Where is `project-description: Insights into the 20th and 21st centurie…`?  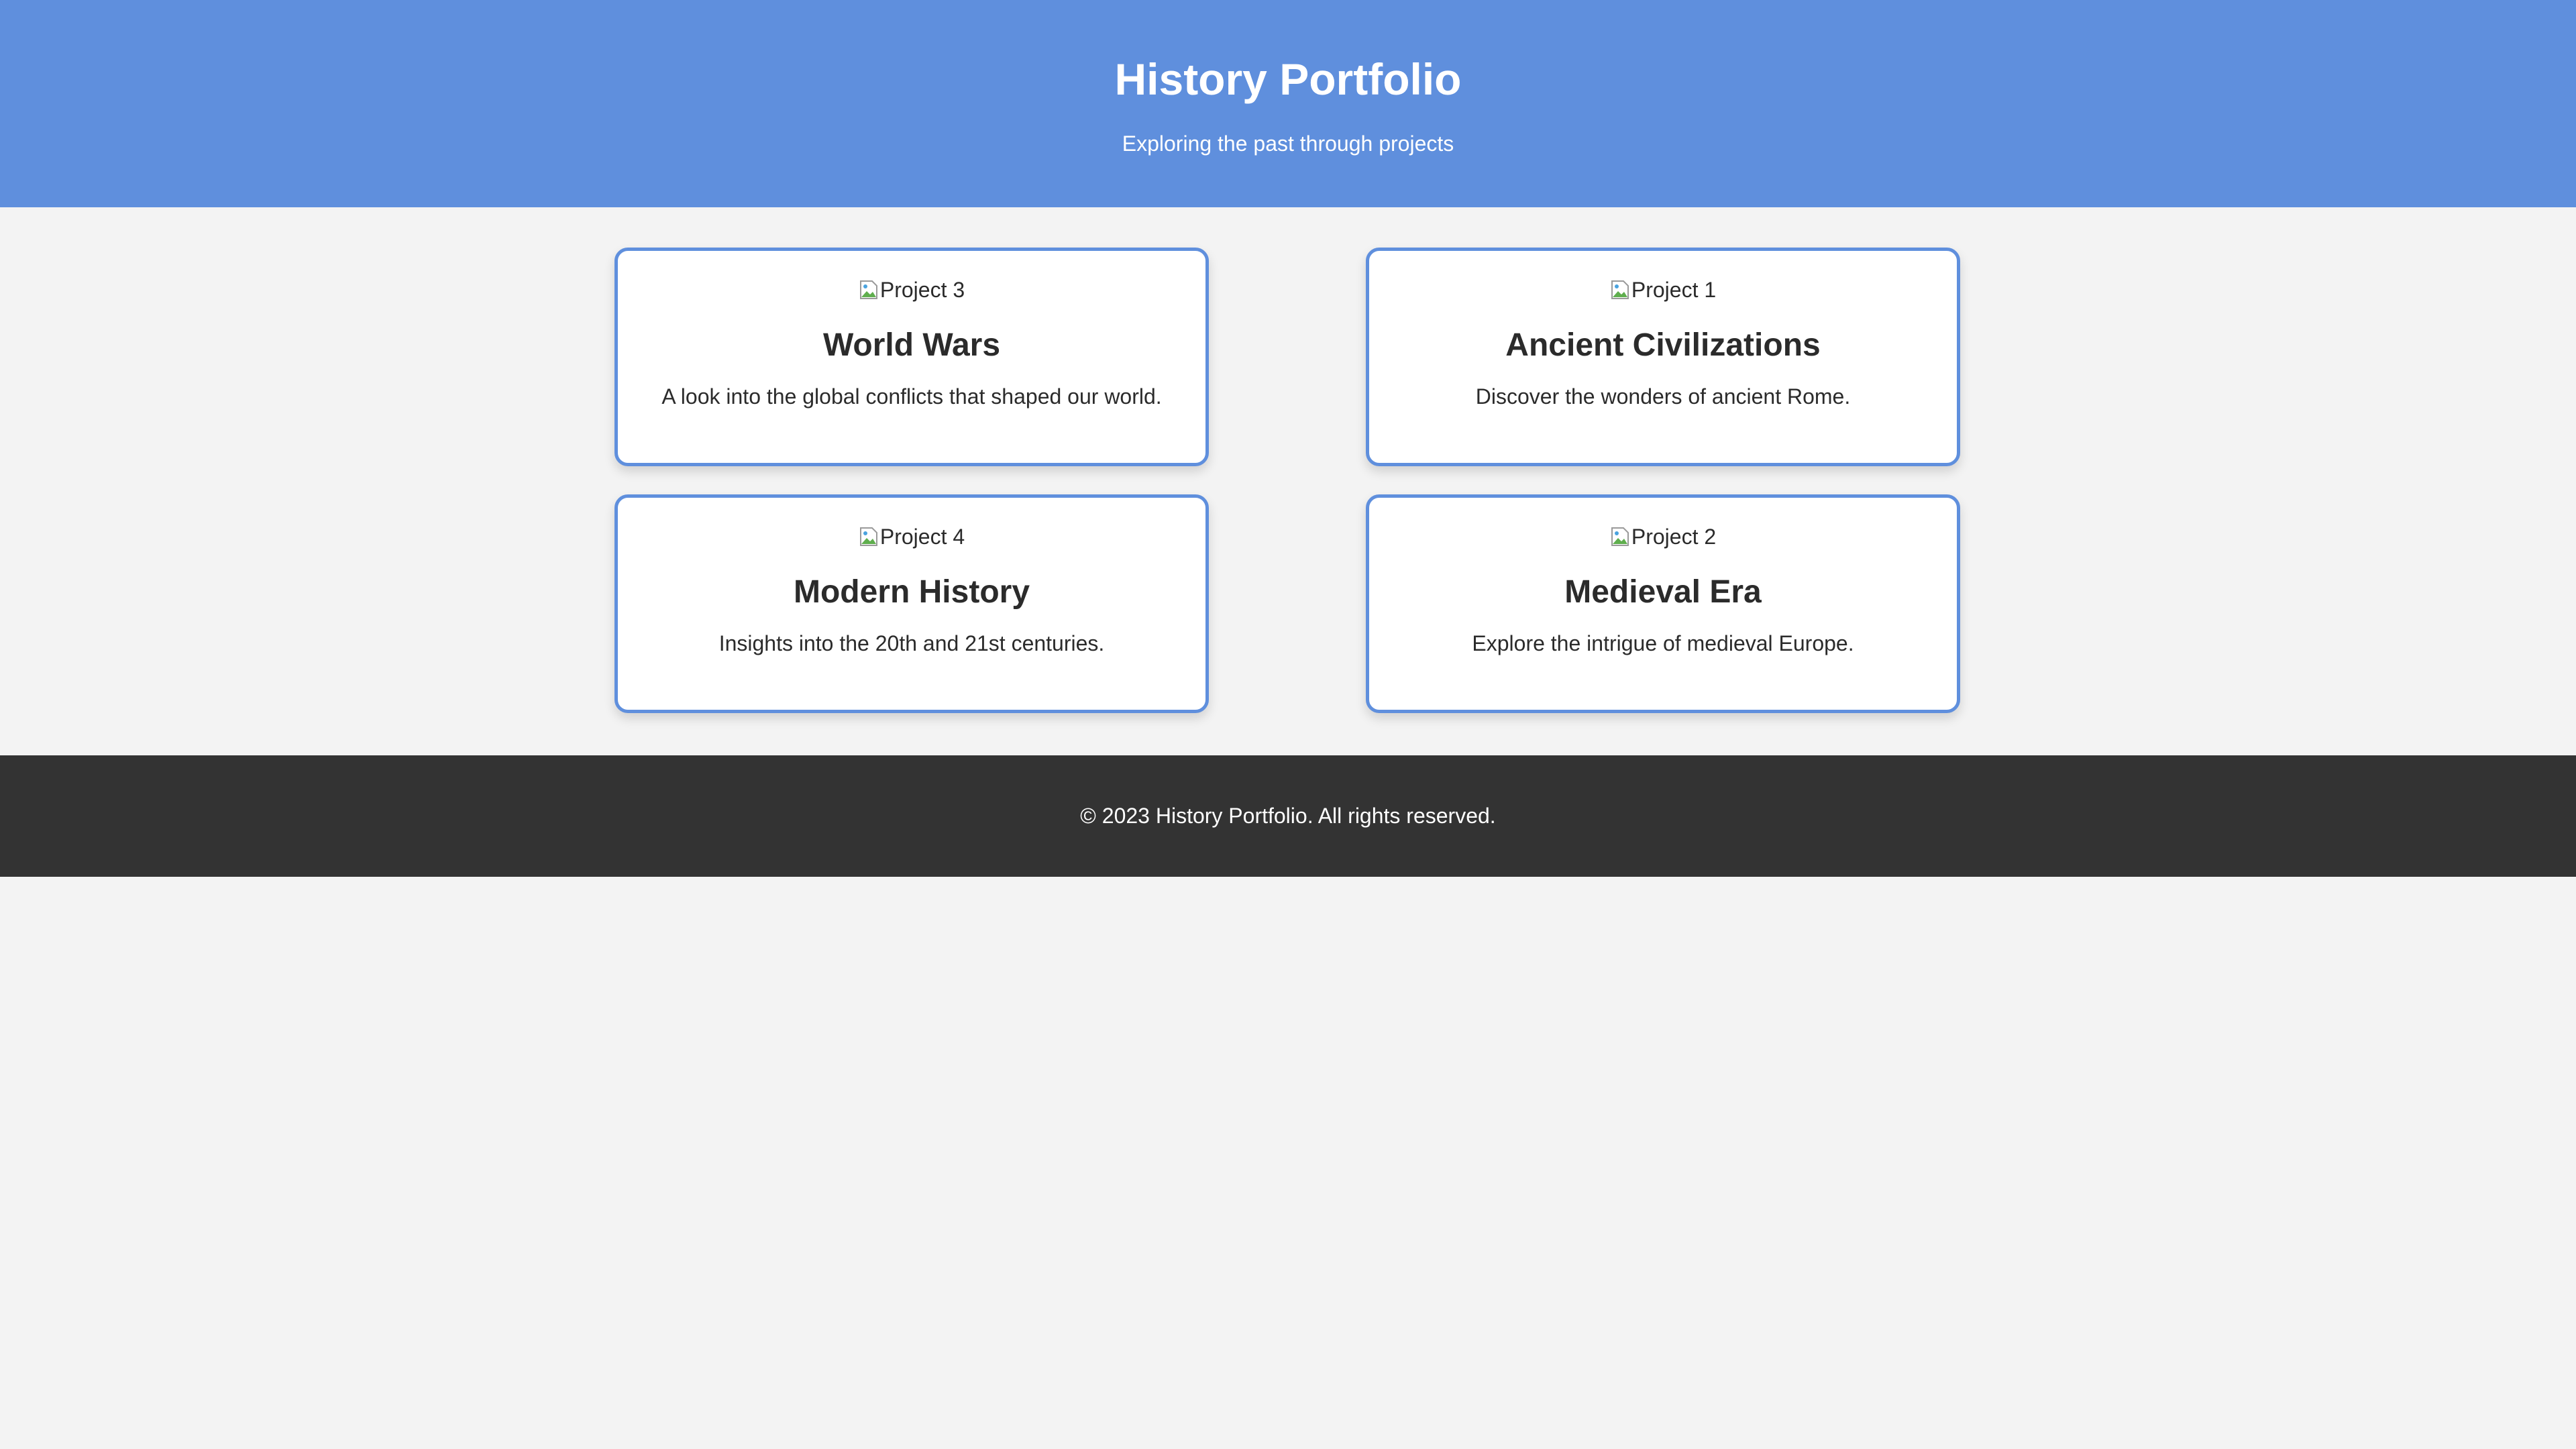 project-description: Insights into the 20th and 21st centurie… is located at coordinates (911, 643).